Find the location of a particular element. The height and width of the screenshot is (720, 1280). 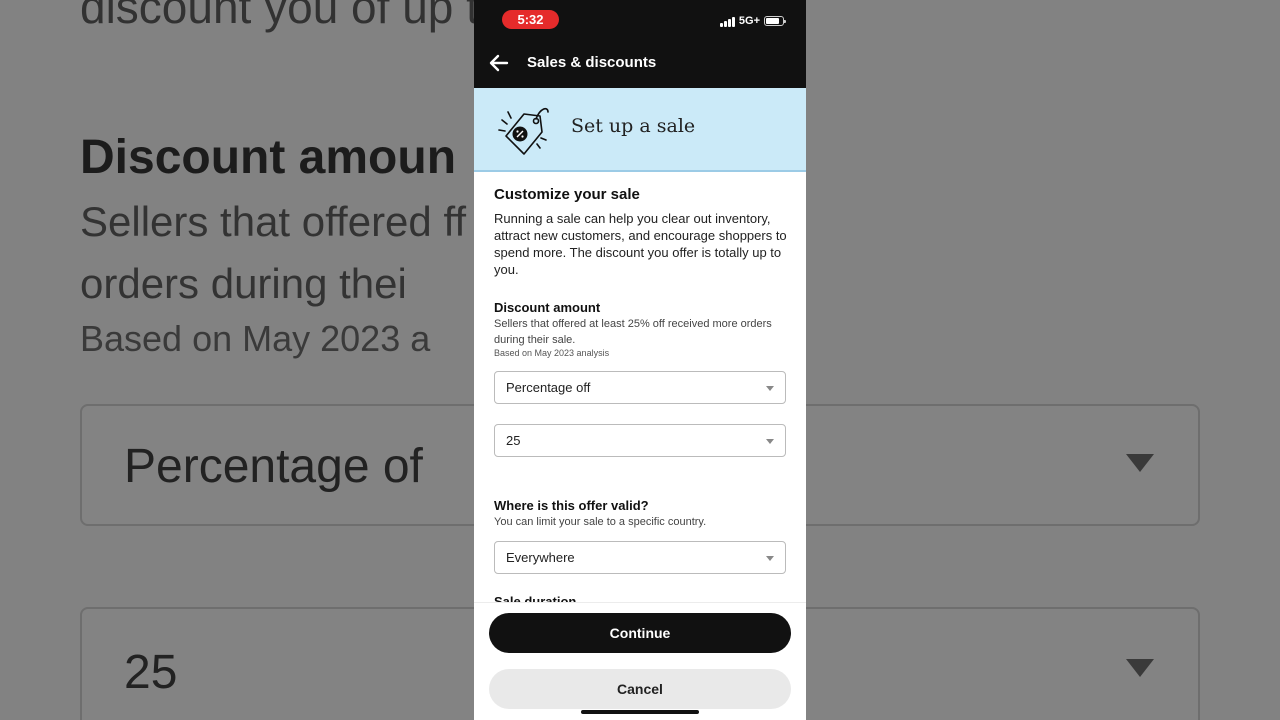

discount-amount-label: Discount amount is located at coordinates (547, 307).